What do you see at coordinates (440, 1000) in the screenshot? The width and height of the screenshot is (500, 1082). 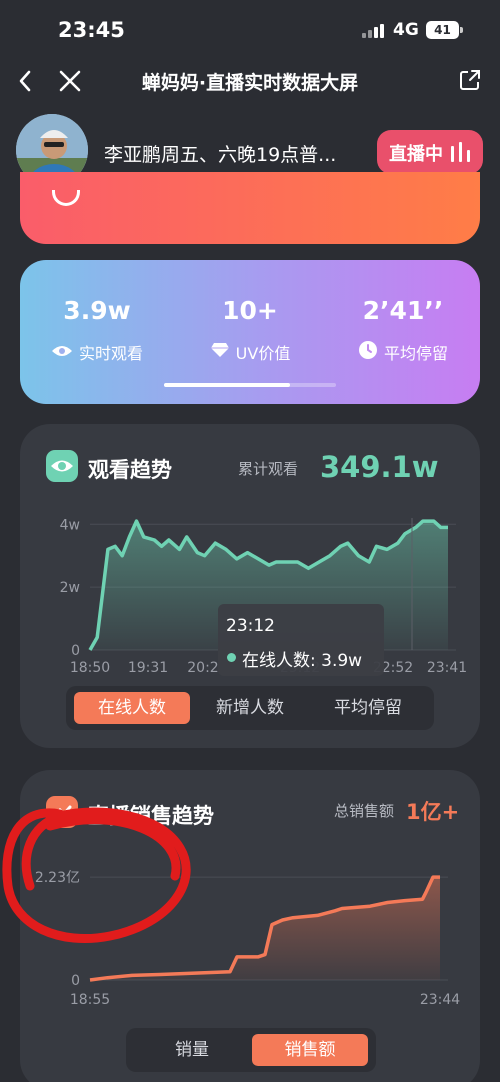 I see `x-tick-label: 23:44` at bounding box center [440, 1000].